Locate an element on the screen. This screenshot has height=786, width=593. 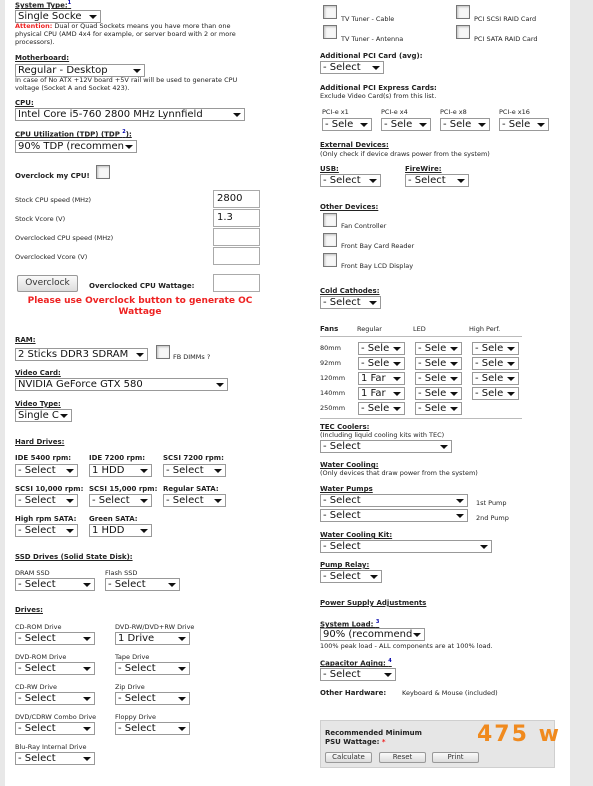
cdrw-select: - Select is located at coordinates (55, 698).